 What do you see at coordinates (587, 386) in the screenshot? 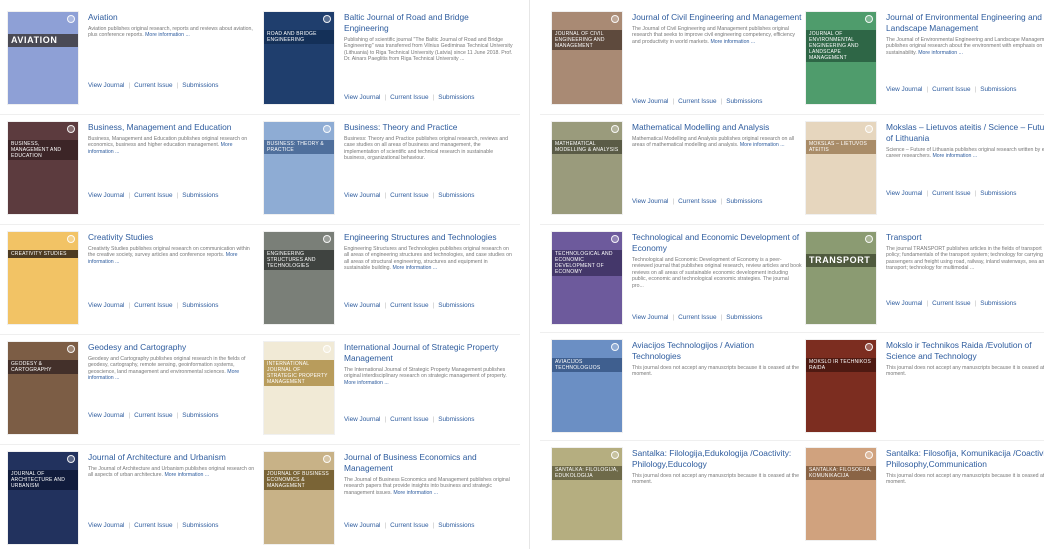
I see `journal-cover-image: AVIACIJOS TECHNOLOGIJOS` at bounding box center [587, 386].